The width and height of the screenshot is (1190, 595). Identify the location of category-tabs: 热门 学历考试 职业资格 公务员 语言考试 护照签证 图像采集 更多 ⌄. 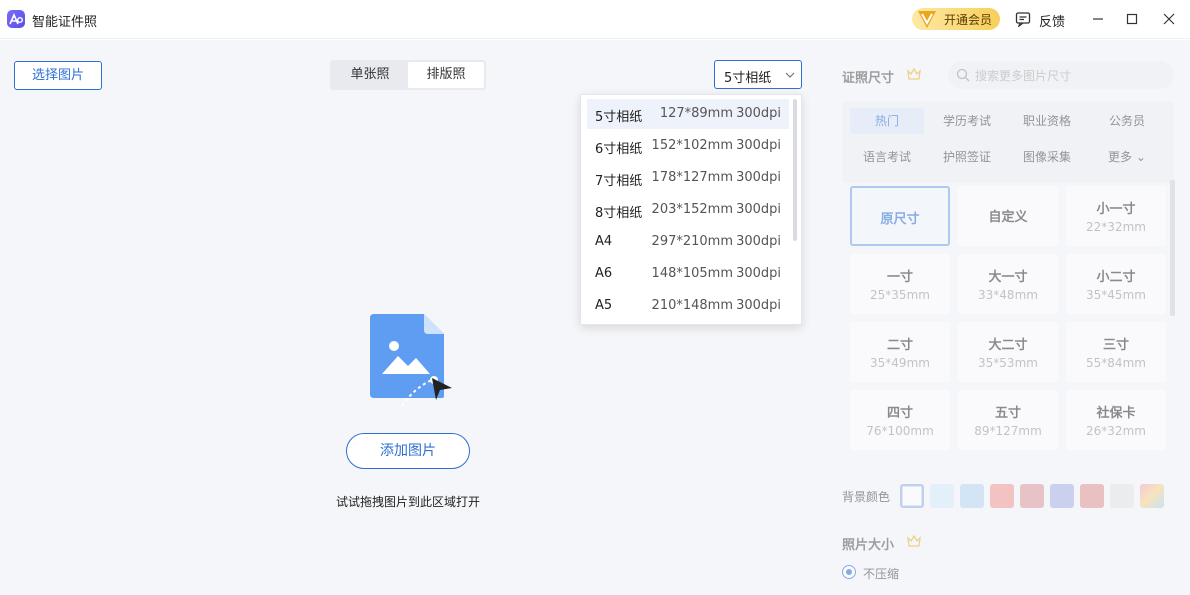
(1008, 142).